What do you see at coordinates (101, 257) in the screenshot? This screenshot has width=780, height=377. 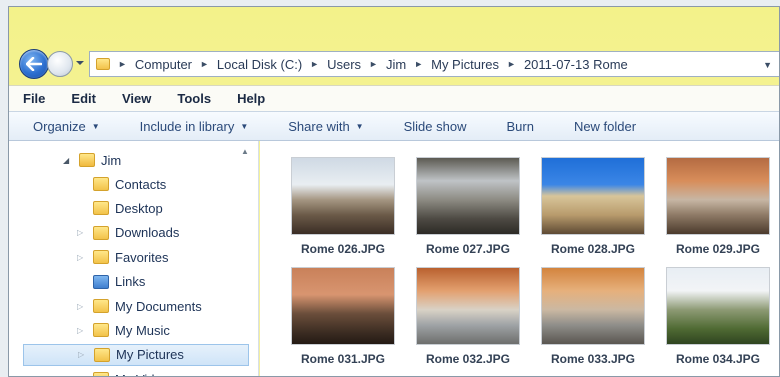 I see `favorites-folder-icon` at bounding box center [101, 257].